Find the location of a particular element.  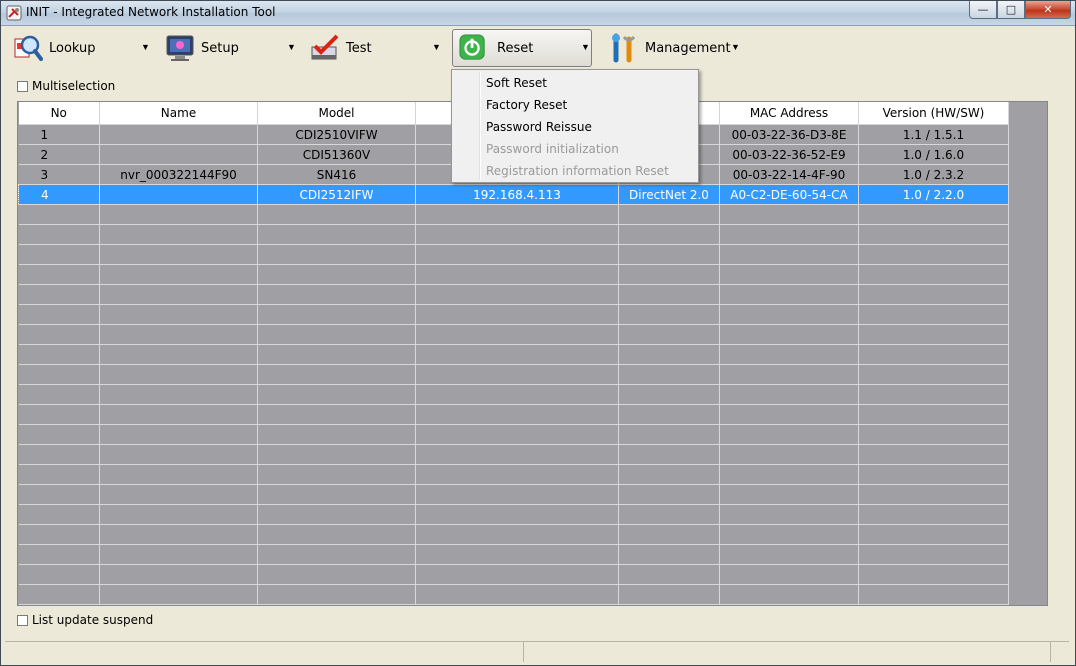

test-button: Test ▼ is located at coordinates (376, 48).